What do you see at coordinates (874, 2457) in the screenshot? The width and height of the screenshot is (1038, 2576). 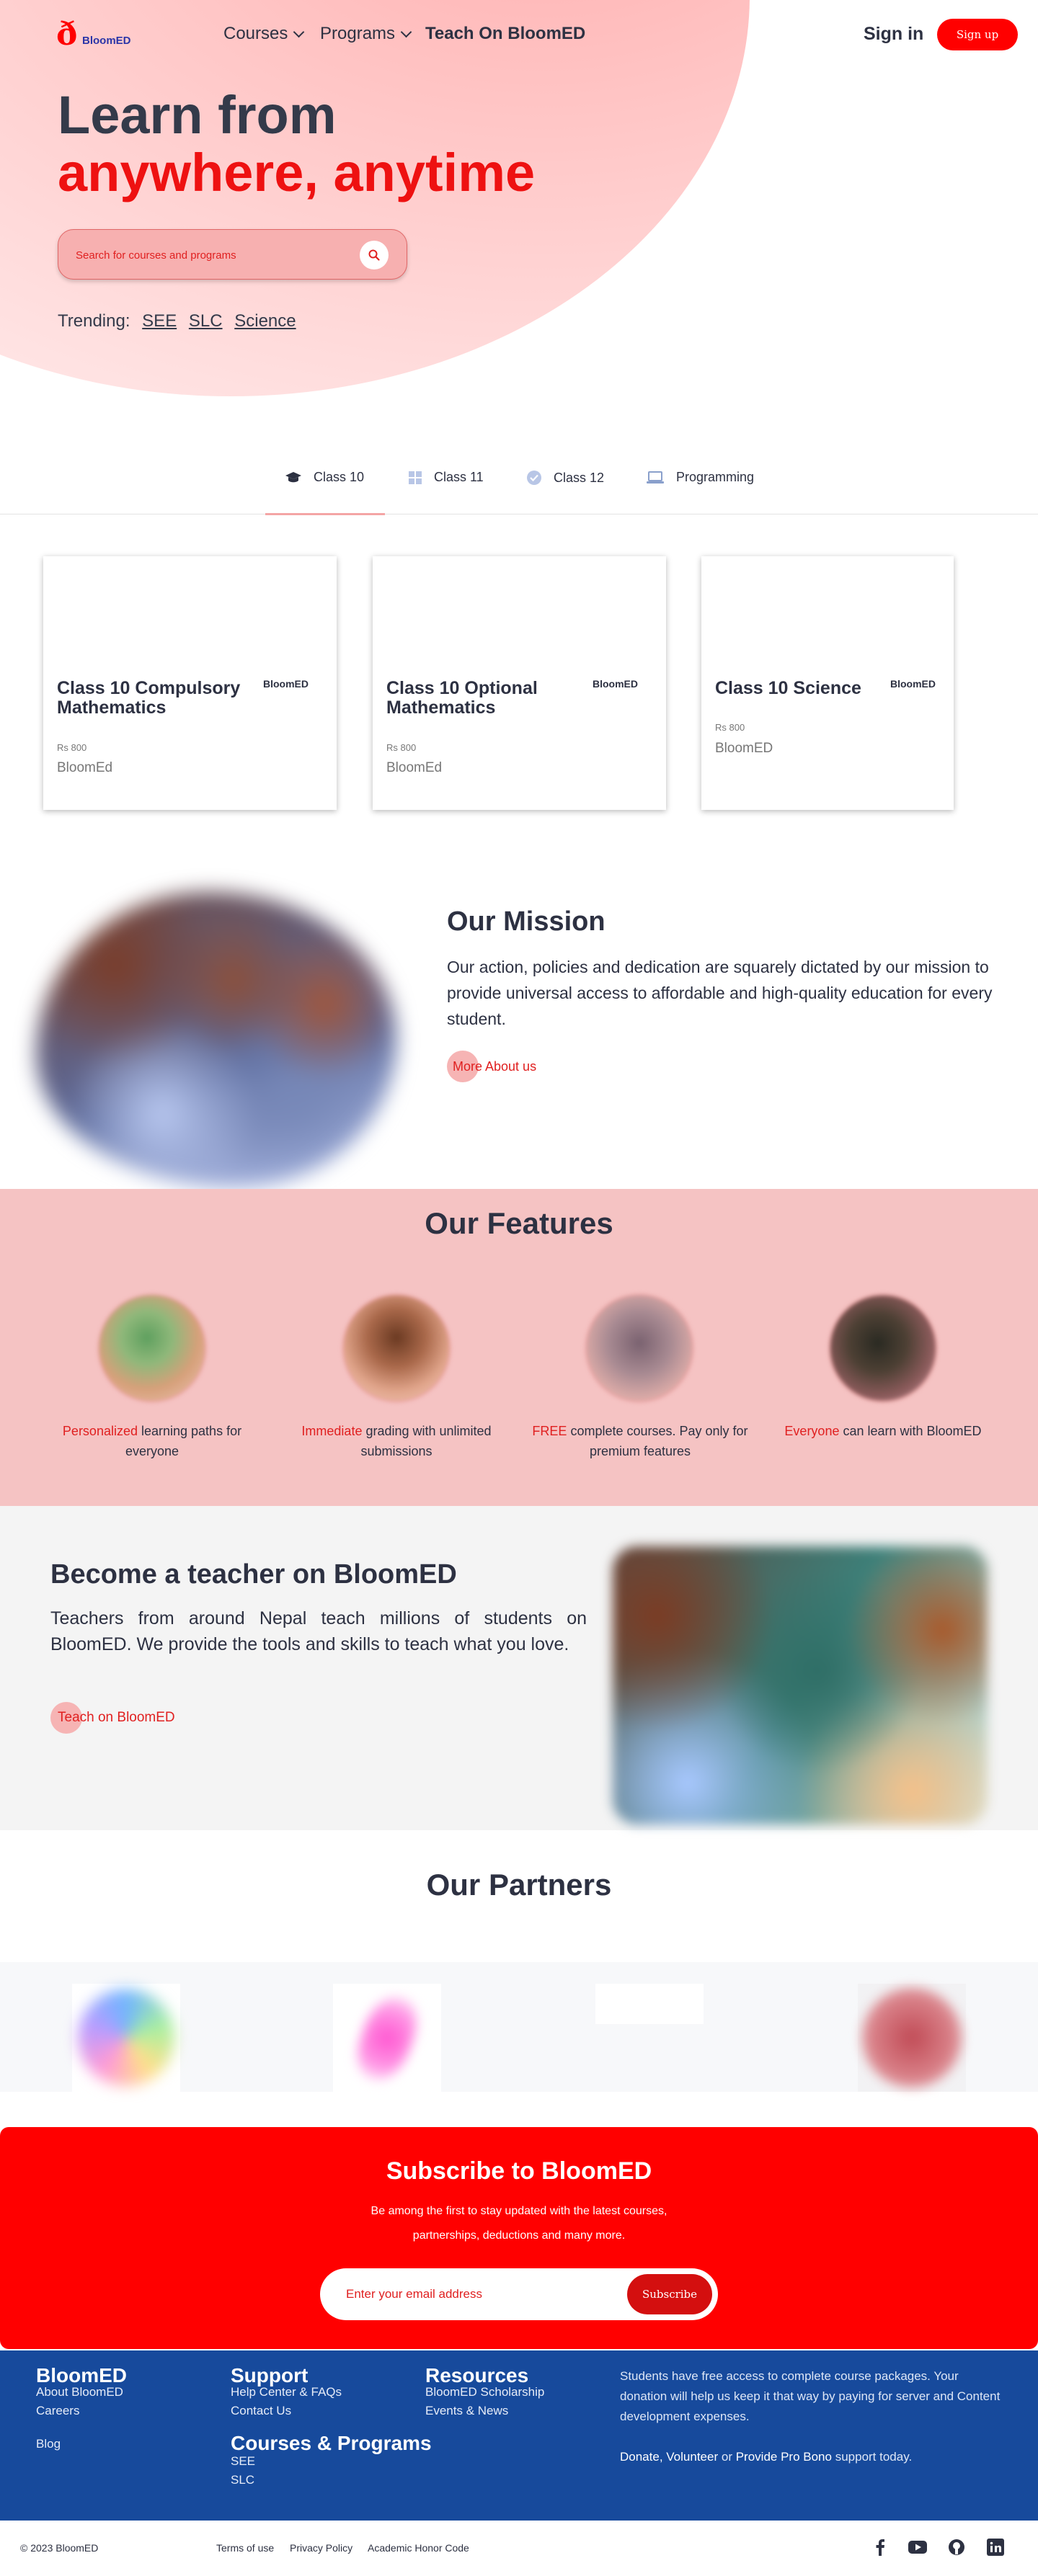 I see `support-text: support today.` at bounding box center [874, 2457].